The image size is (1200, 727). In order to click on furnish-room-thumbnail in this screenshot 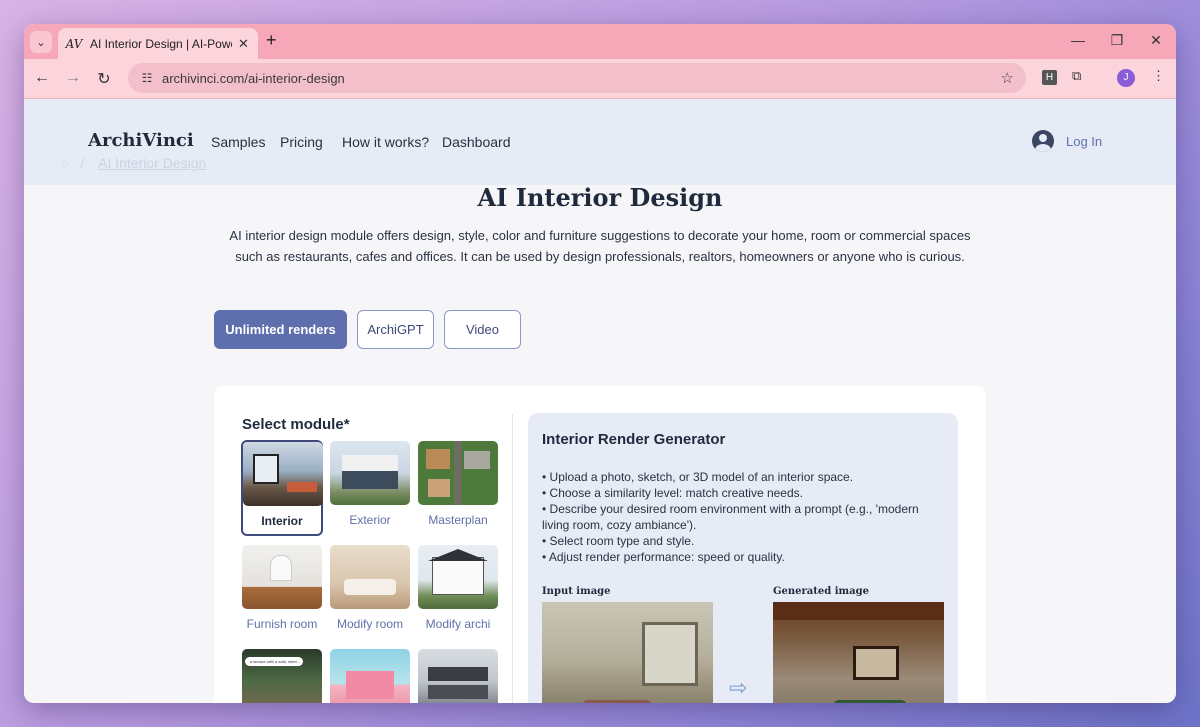, I will do `click(282, 577)`.